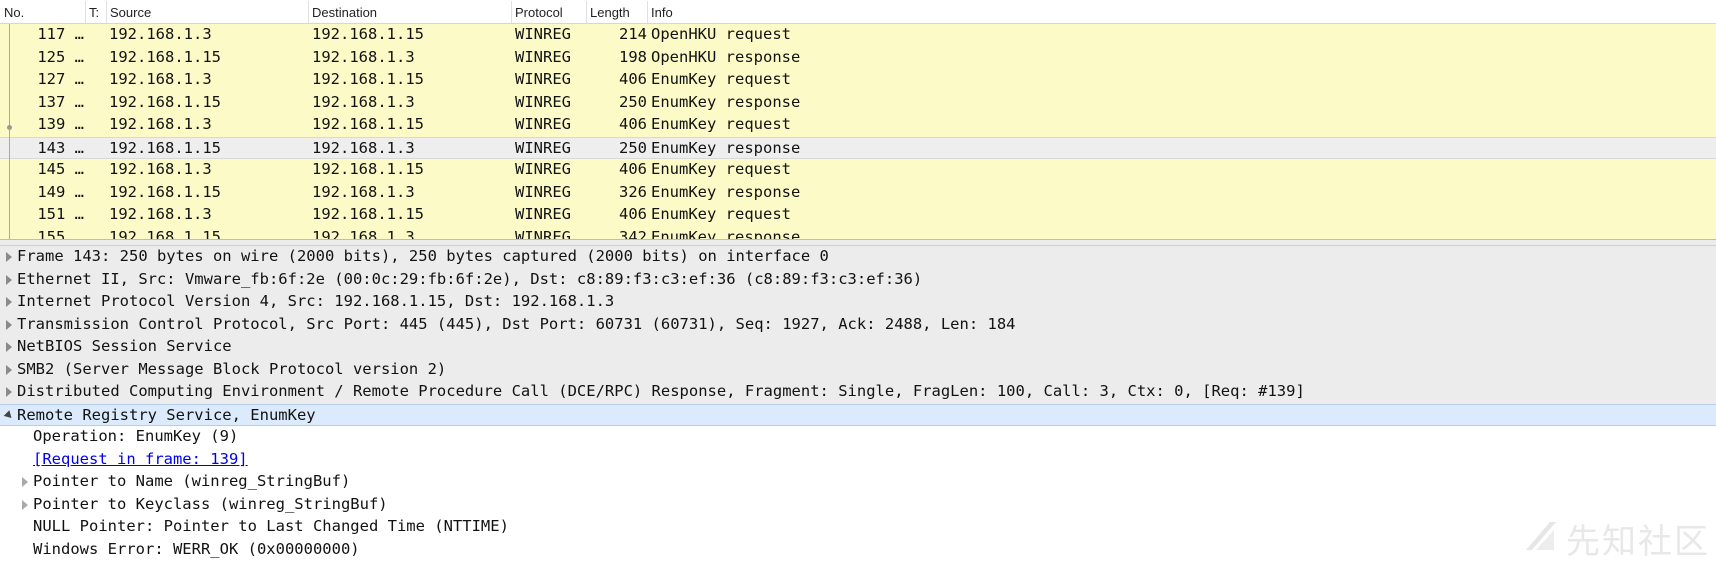 Image resolution: width=1716 pixels, height=566 pixels. Describe the element at coordinates (1638, 542) in the screenshot. I see `watermark-text: 先知社区` at that location.